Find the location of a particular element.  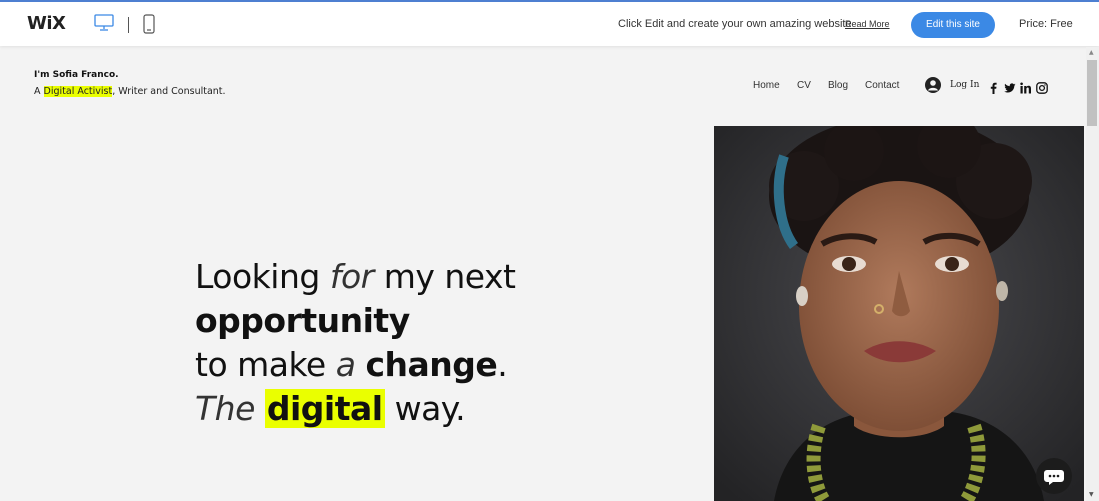

facebook-icon is located at coordinates (993, 88).